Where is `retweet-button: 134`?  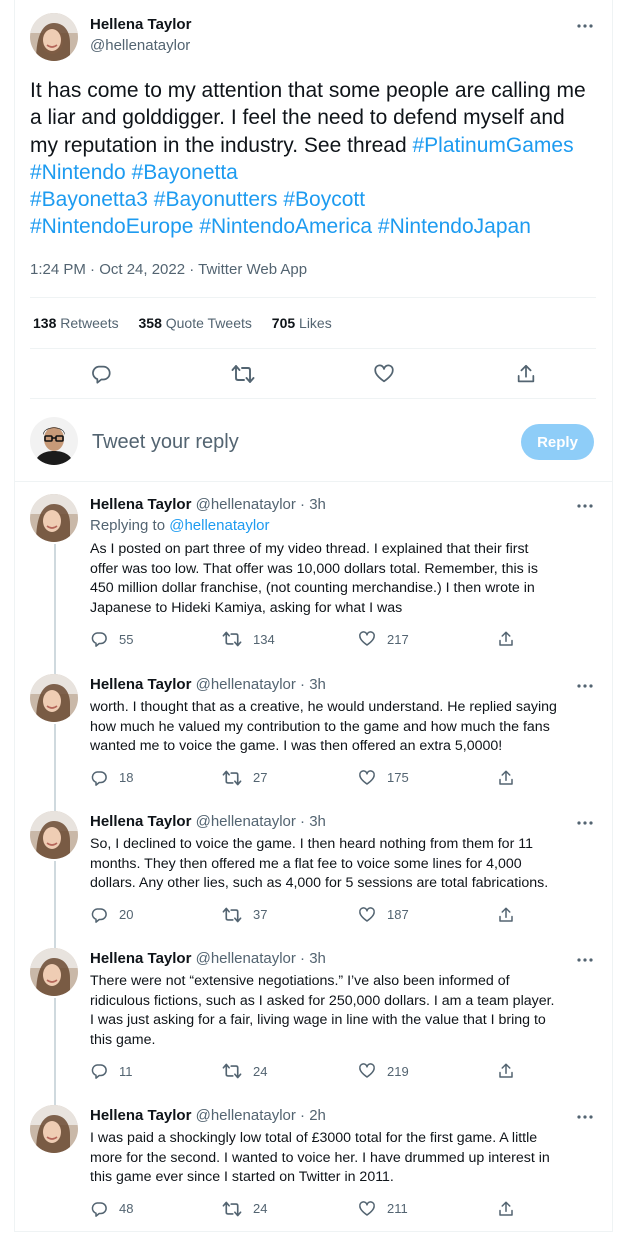 retweet-button: 134 is located at coordinates (248, 639).